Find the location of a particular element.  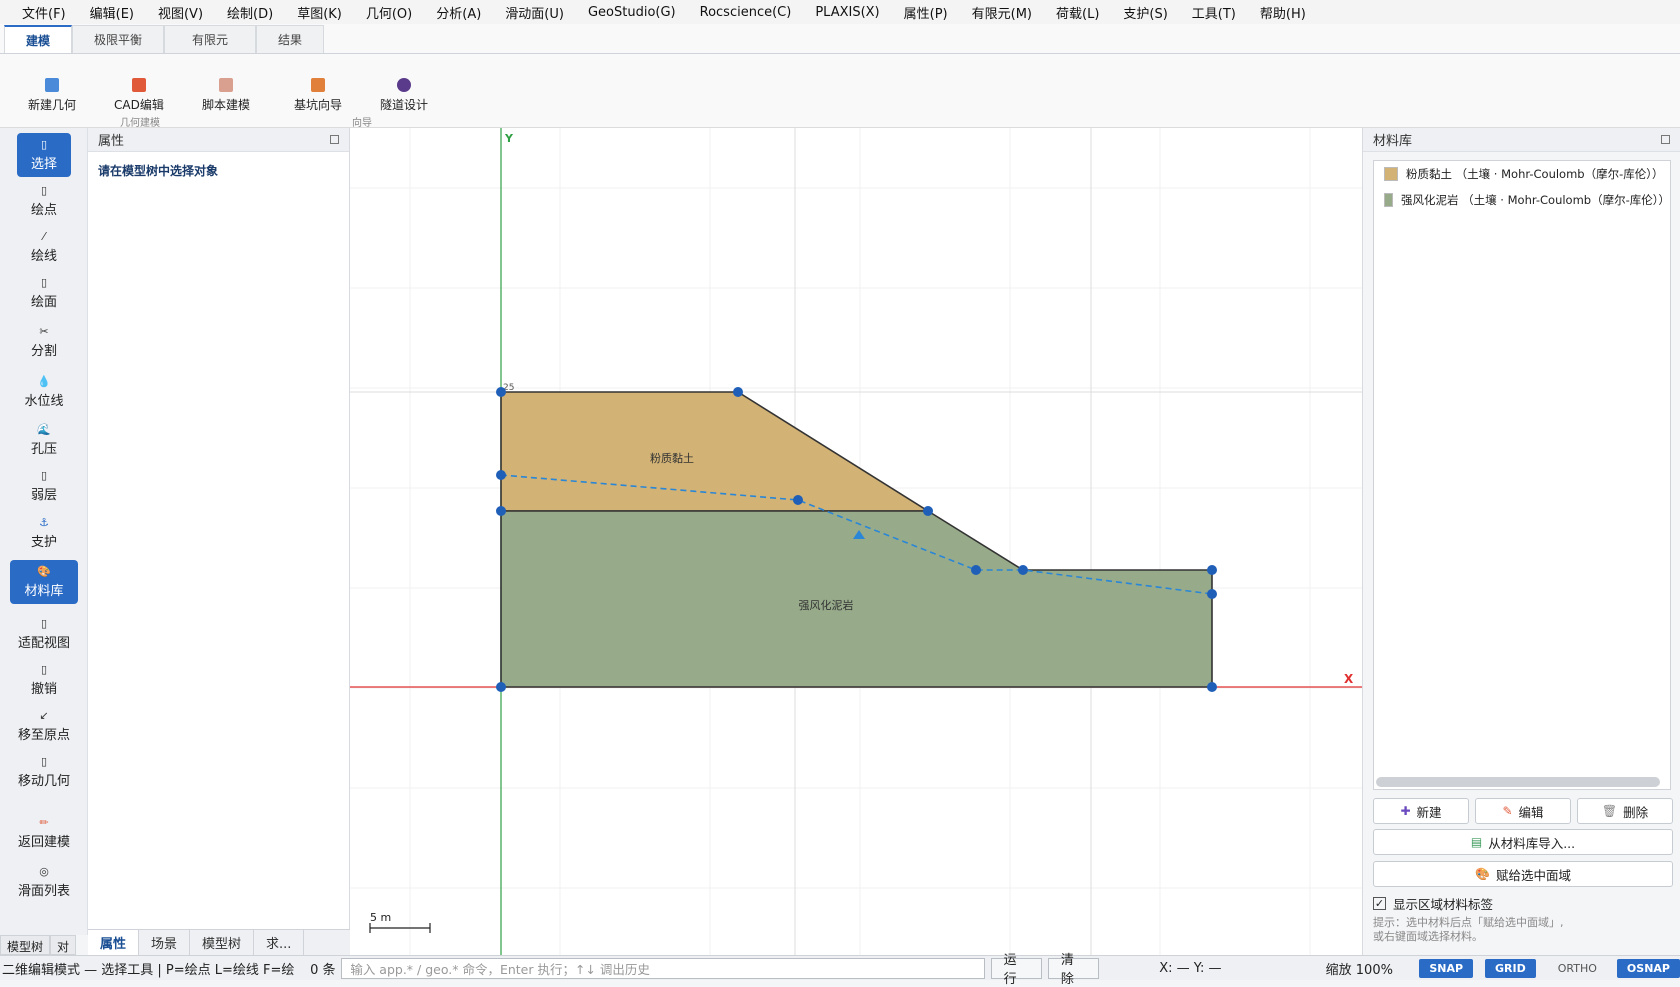

tool-split: ✂ 分割 is located at coordinates (44, 342).